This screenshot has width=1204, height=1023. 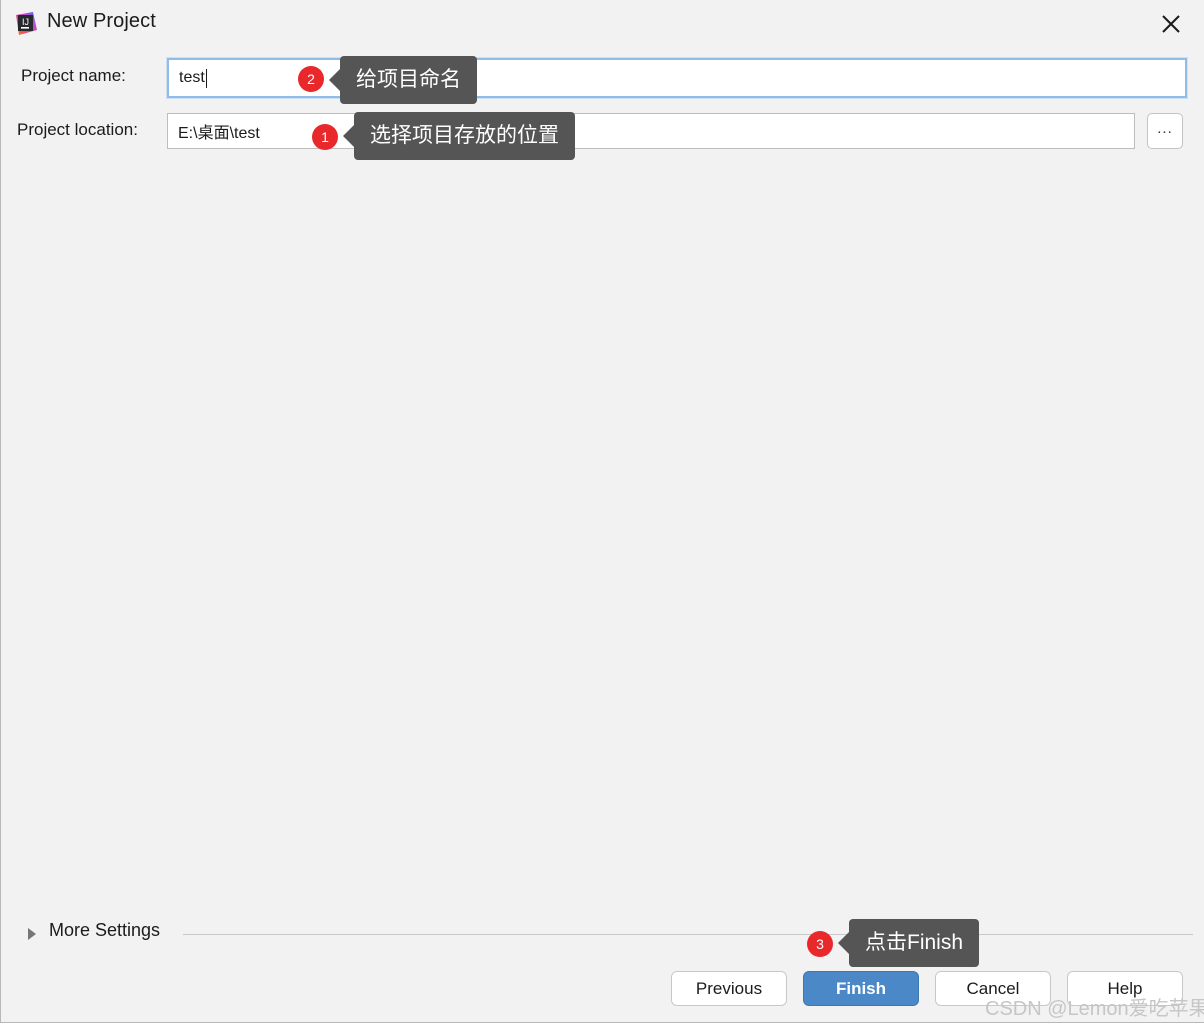 I want to click on finish-button: Finish, so click(x=861, y=988).